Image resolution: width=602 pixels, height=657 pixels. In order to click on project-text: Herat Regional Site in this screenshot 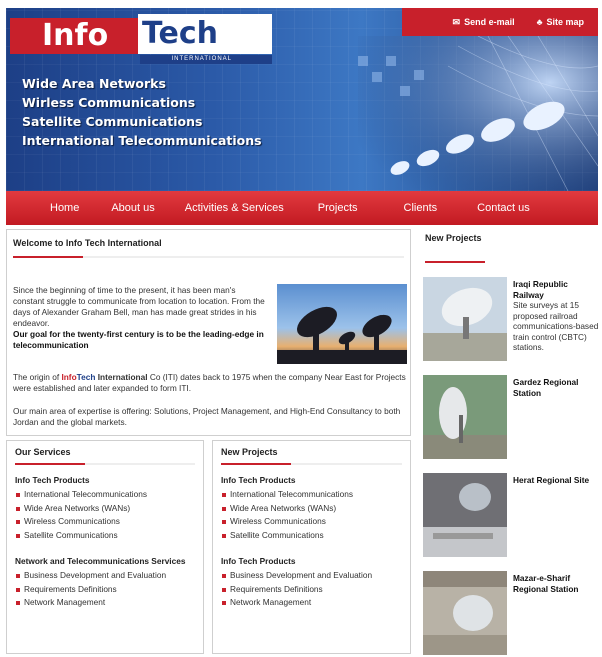, I will do `click(557, 480)`.